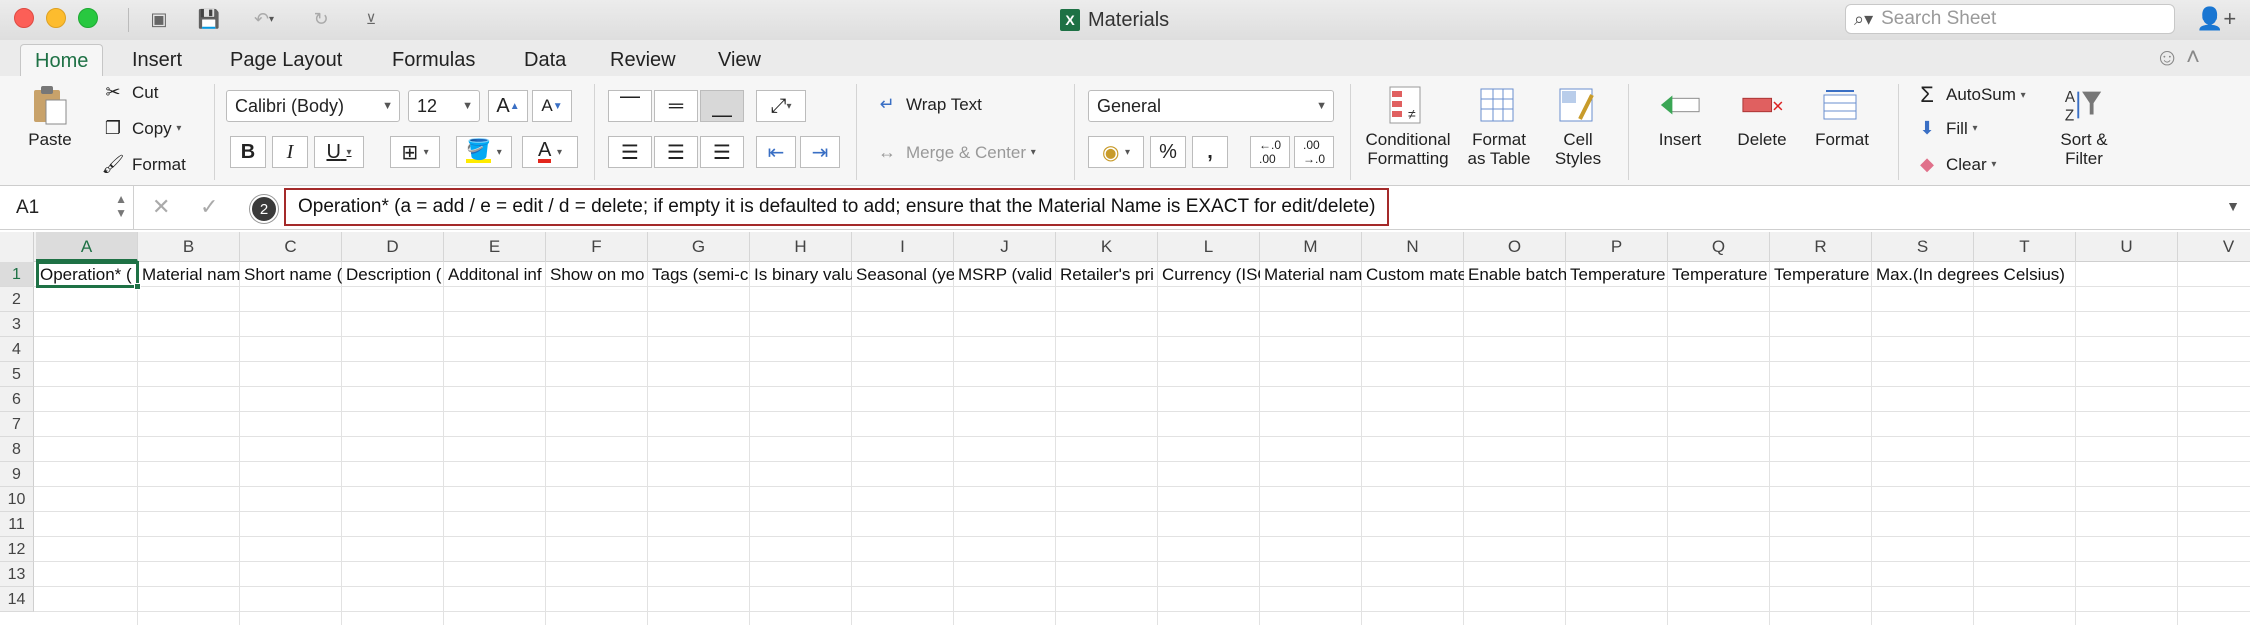  What do you see at coordinates (1680, 116) in the screenshot?
I see `insert-cells-button: Insert` at bounding box center [1680, 116].